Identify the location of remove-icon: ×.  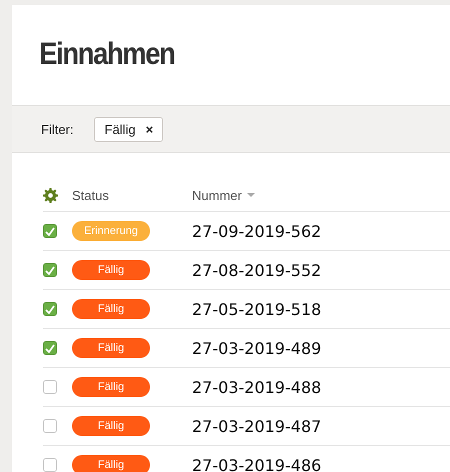
(150, 129).